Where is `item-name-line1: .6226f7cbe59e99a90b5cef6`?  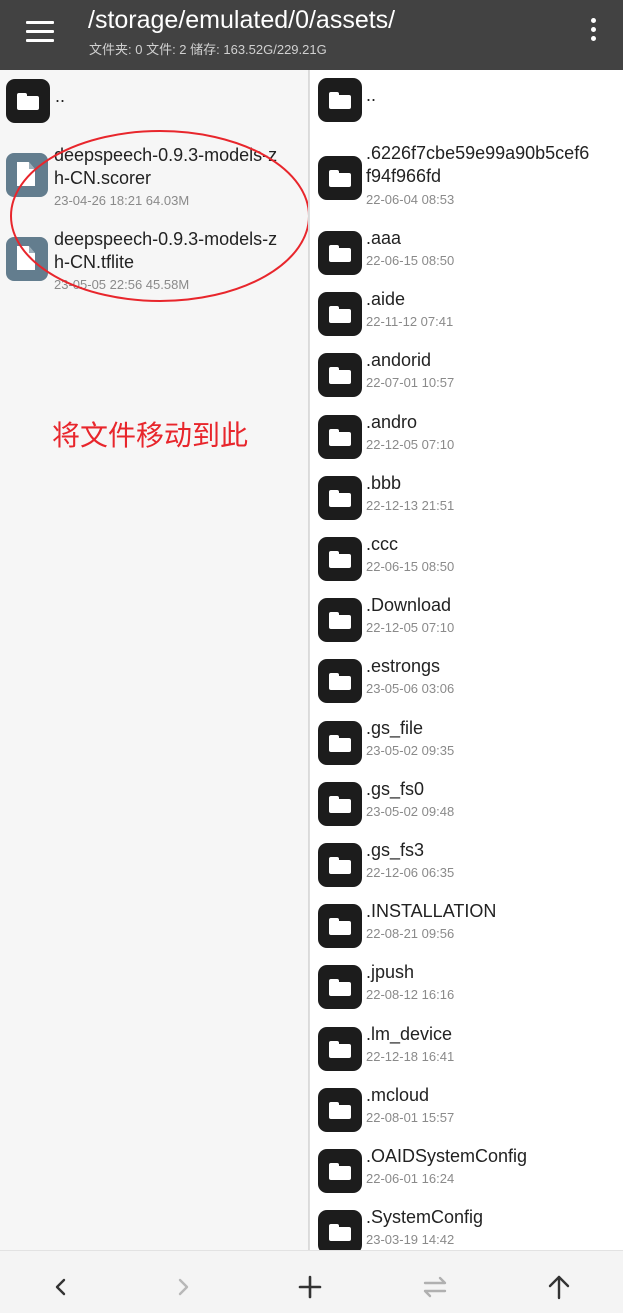
item-name-line1: .6226f7cbe59e99a90b5cef6 is located at coordinates (478, 153).